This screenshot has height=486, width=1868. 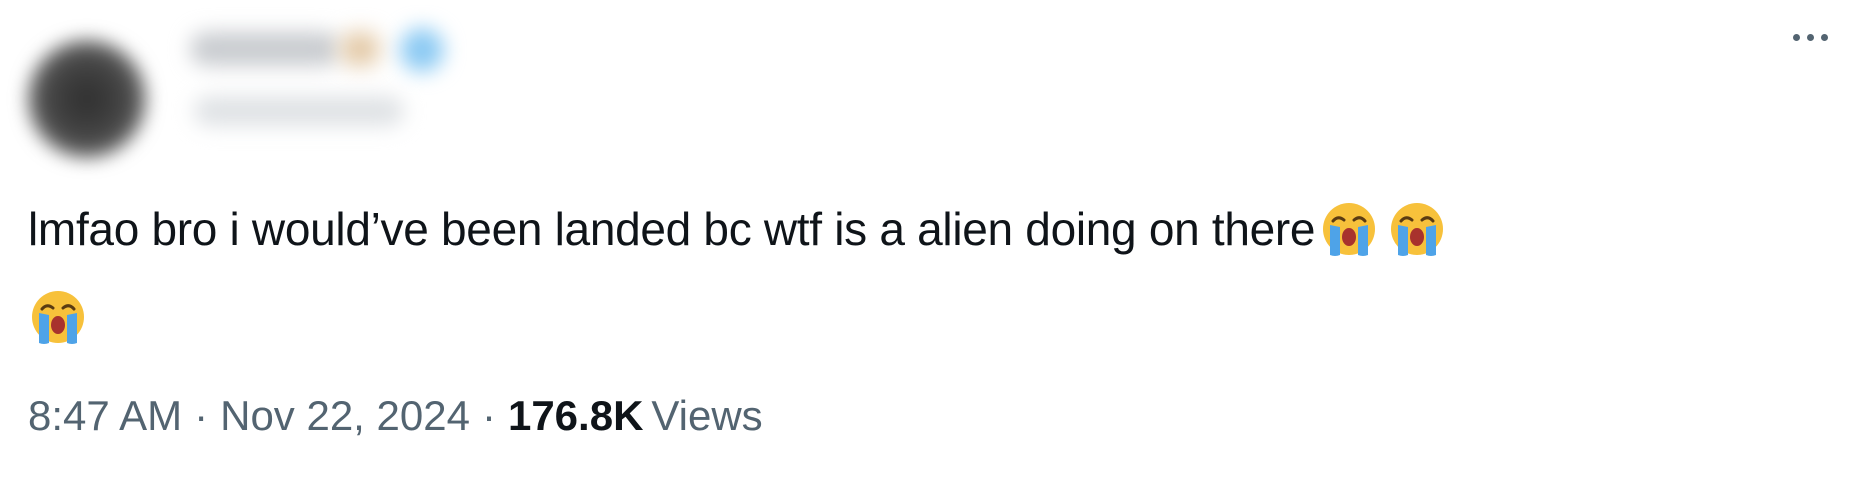 I want to click on views-count: 176.8K, so click(x=575, y=415).